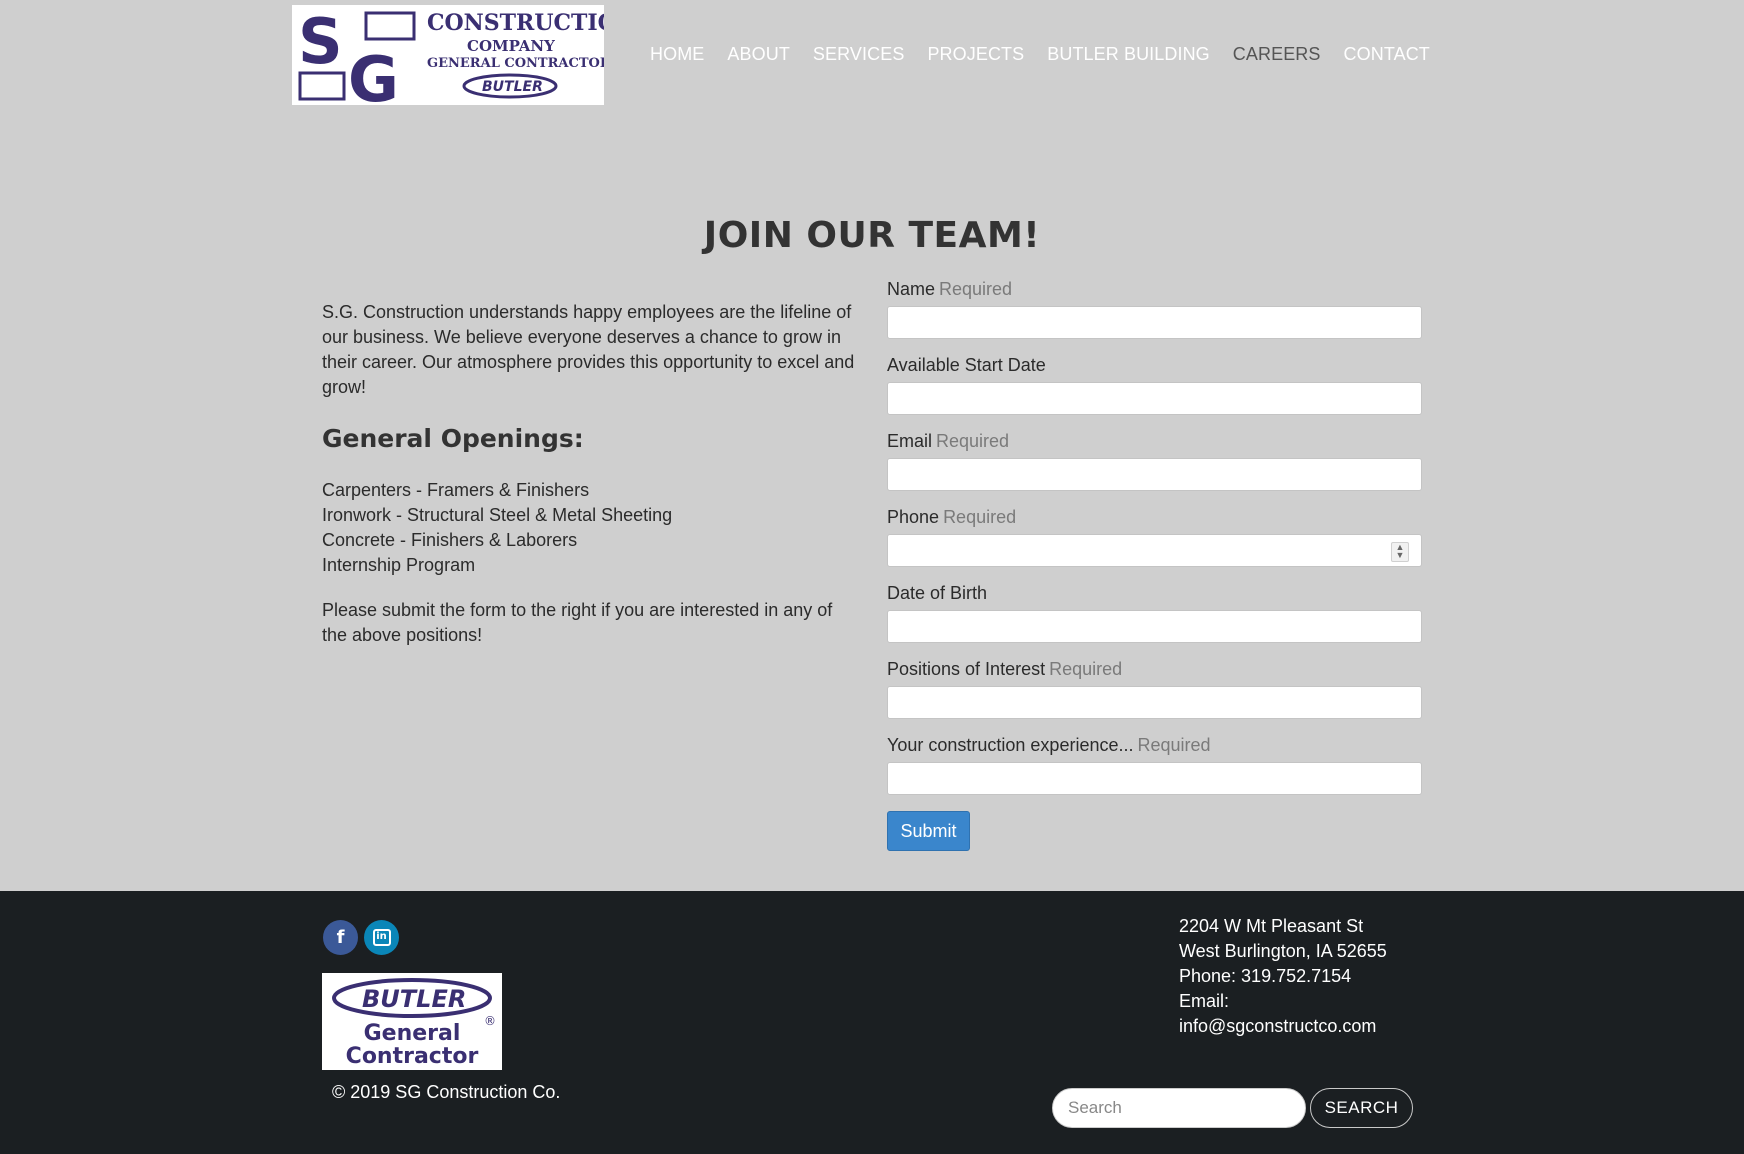 The width and height of the screenshot is (1744, 1154). I want to click on list-item: Carpenters - Framers & Finishers, so click(456, 490).